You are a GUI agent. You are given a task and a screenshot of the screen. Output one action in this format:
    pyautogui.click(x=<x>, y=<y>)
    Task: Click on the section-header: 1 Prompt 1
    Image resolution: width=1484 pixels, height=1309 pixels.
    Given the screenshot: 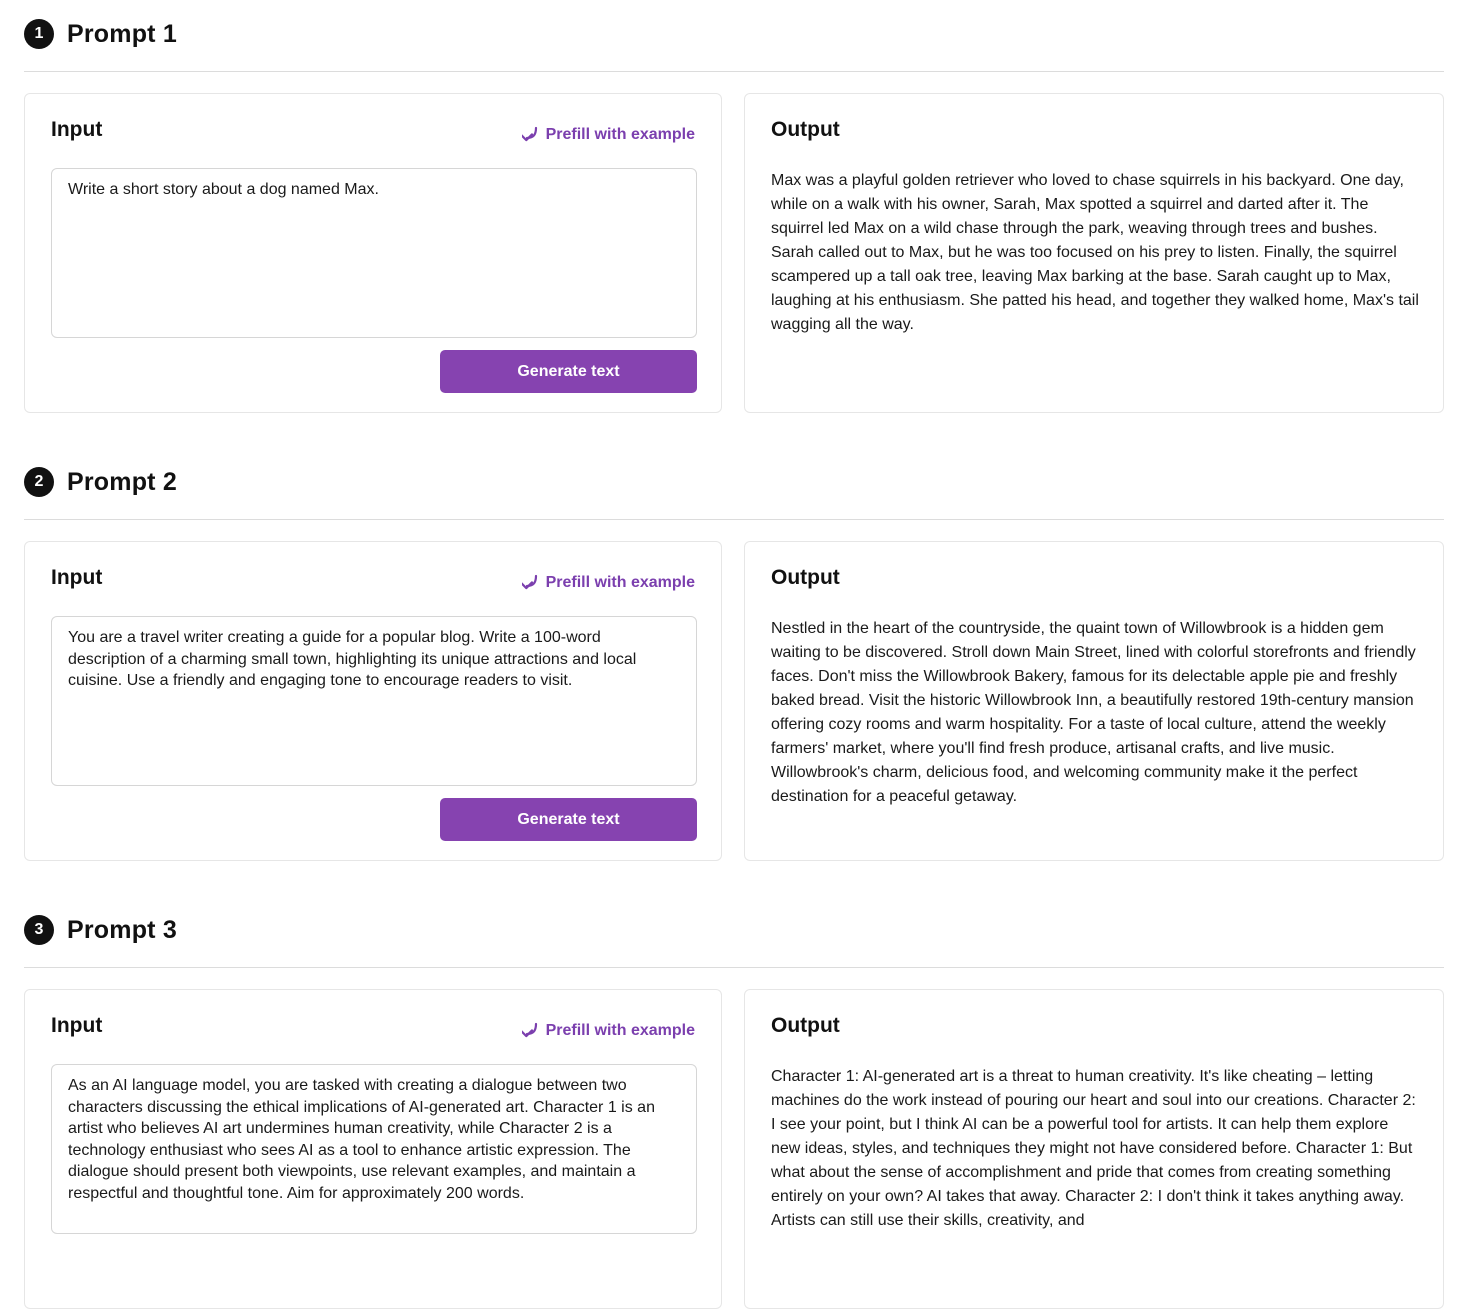 What is the action you would take?
    pyautogui.click(x=100, y=34)
    